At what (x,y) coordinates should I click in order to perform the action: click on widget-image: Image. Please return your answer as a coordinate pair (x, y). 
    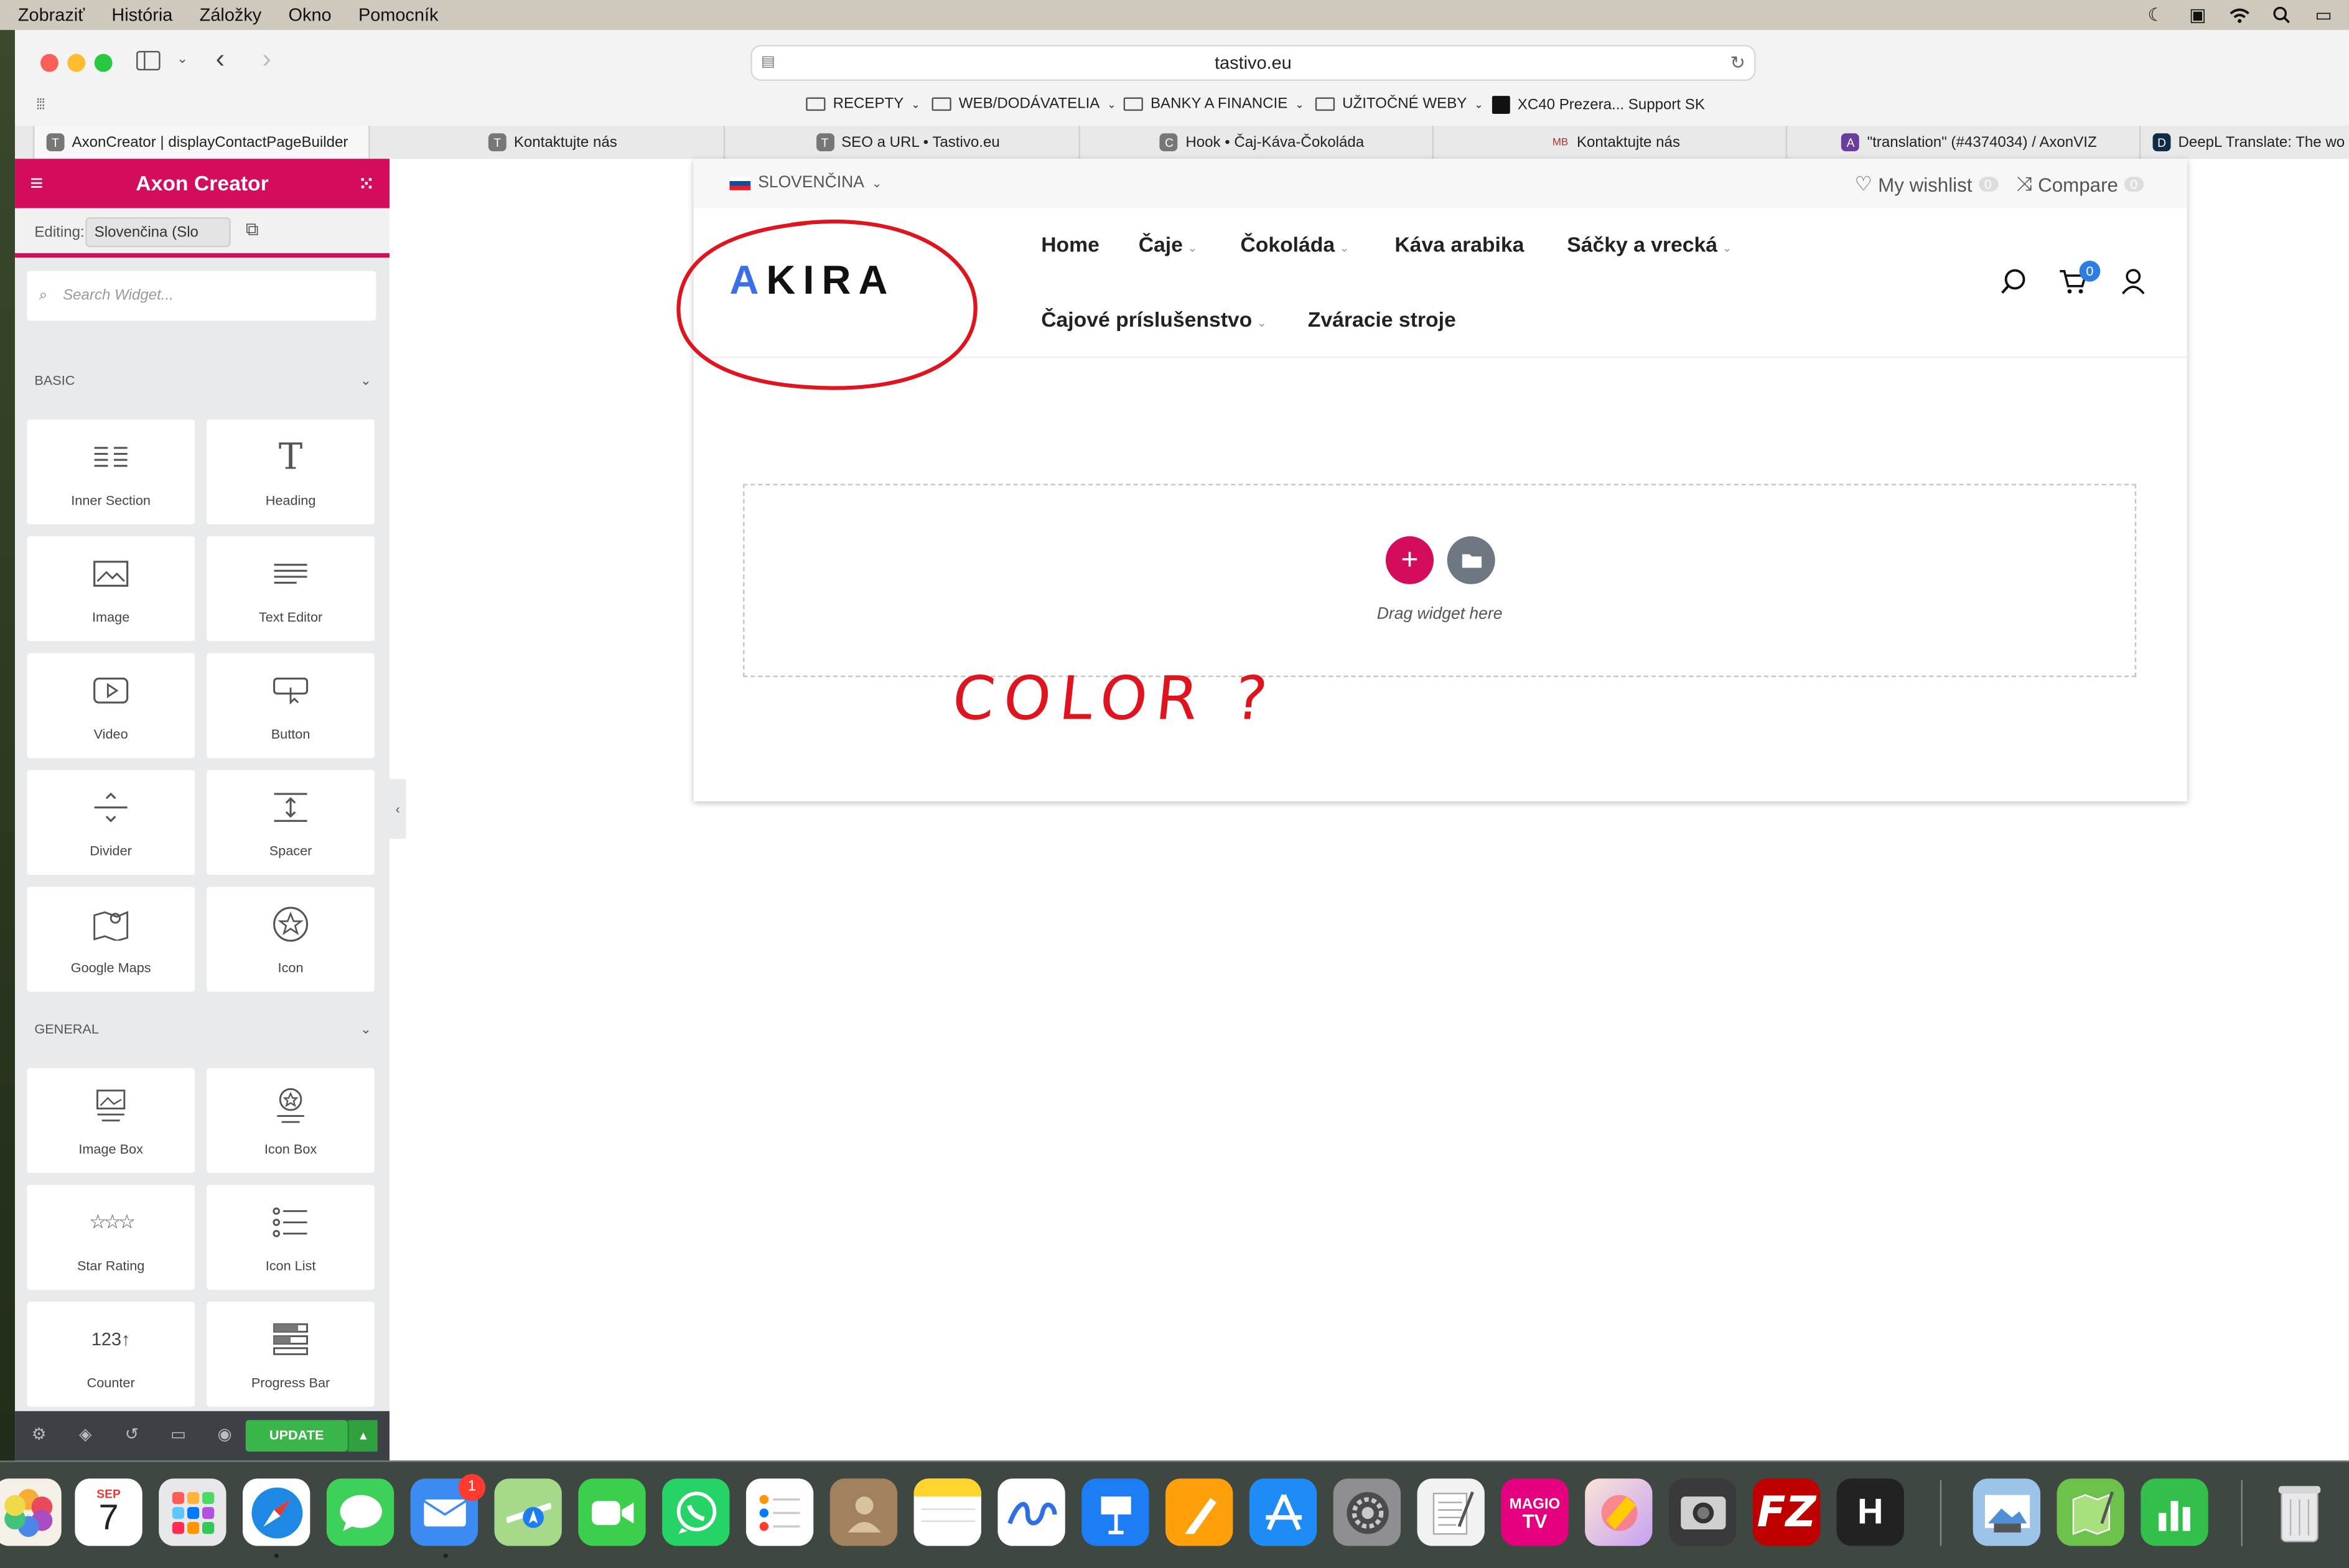
    Looking at the image, I should click on (111, 589).